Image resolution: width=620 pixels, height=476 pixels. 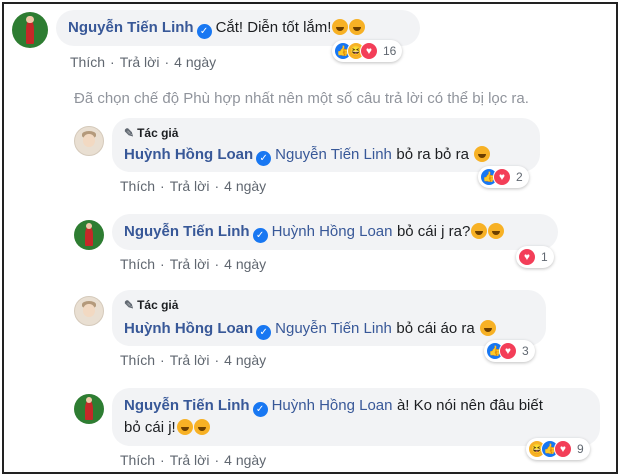 What do you see at coordinates (150, 427) in the screenshot?
I see `comment-text-continued: bỏ cái j!` at bounding box center [150, 427].